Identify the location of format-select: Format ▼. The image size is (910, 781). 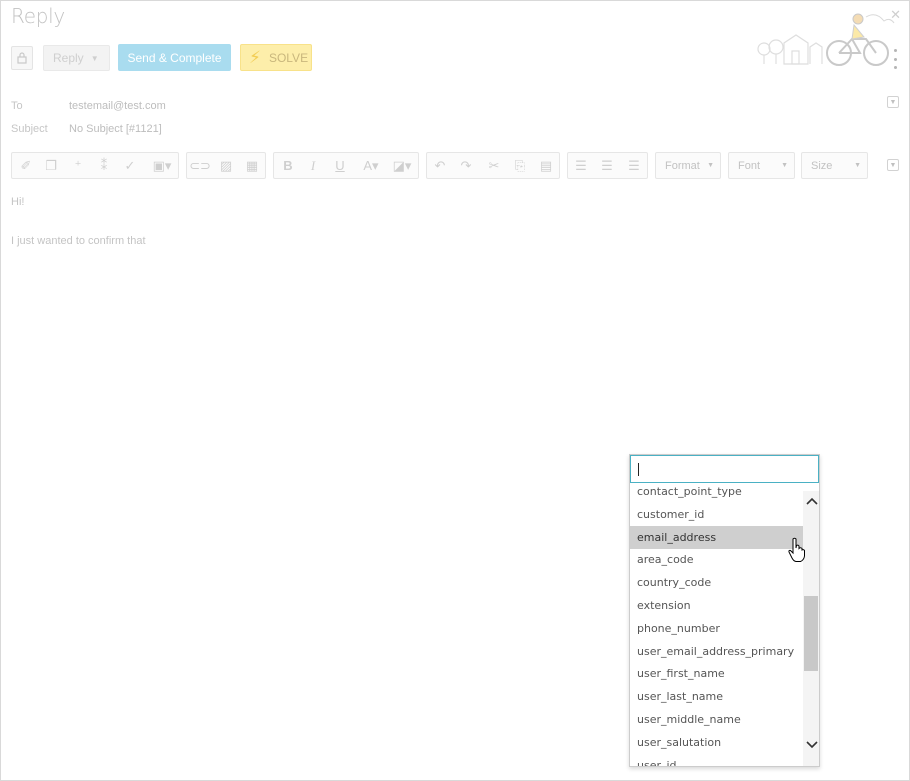
(688, 165).